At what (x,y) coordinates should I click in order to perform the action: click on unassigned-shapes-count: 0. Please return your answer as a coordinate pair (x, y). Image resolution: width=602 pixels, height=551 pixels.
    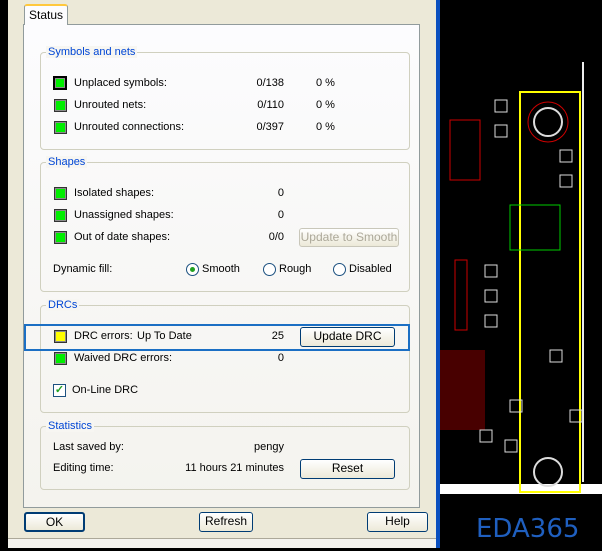
    Looking at the image, I should click on (280, 215).